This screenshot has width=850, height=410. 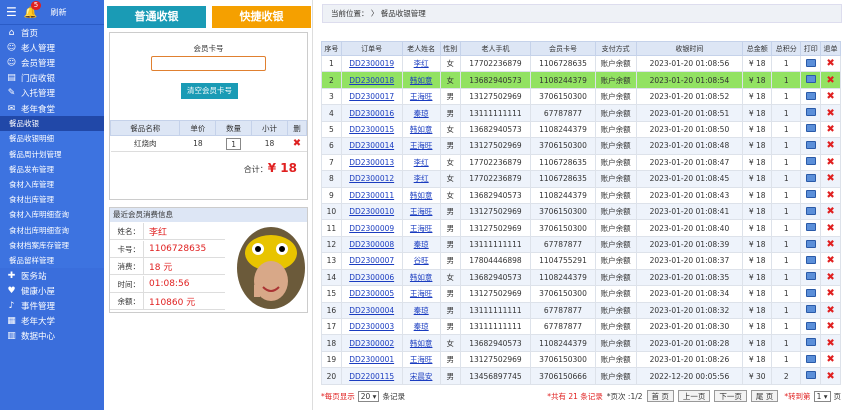 I want to click on order-link: DD2300015, so click(x=371, y=129).